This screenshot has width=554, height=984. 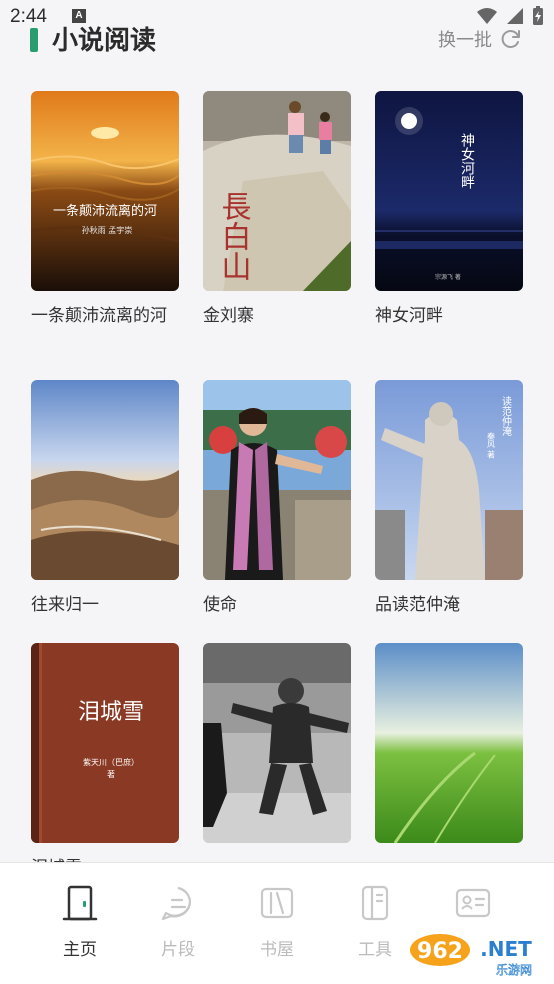 What do you see at coordinates (510, 39) in the screenshot?
I see `refresh-icon` at bounding box center [510, 39].